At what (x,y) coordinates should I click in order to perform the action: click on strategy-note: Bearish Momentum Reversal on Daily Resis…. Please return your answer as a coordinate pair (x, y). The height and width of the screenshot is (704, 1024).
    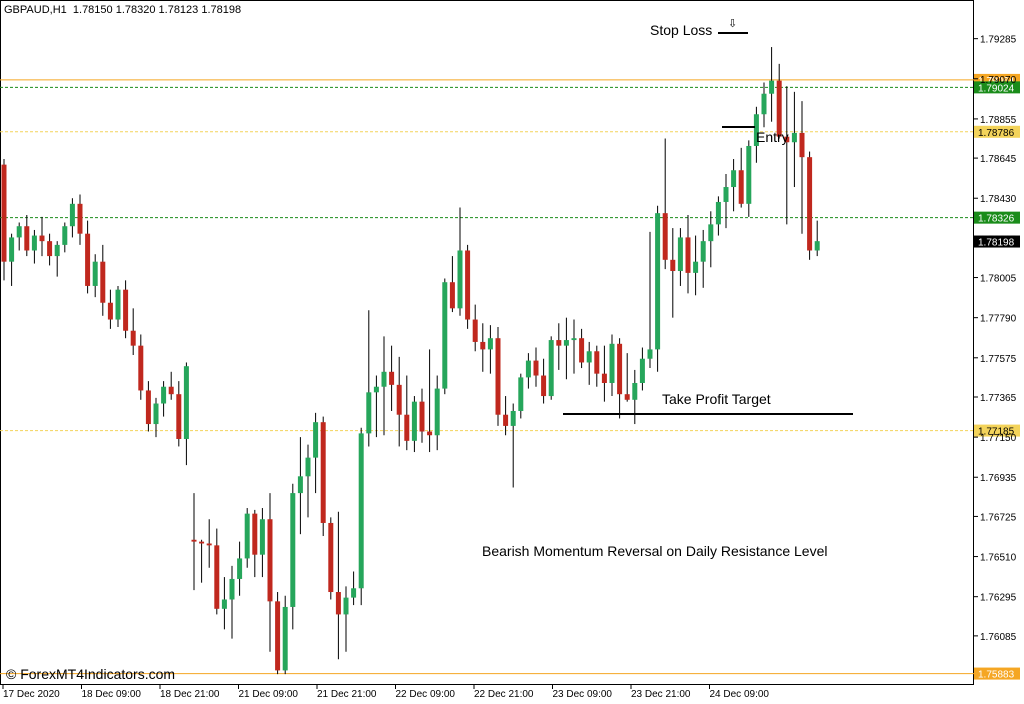
    Looking at the image, I should click on (655, 551).